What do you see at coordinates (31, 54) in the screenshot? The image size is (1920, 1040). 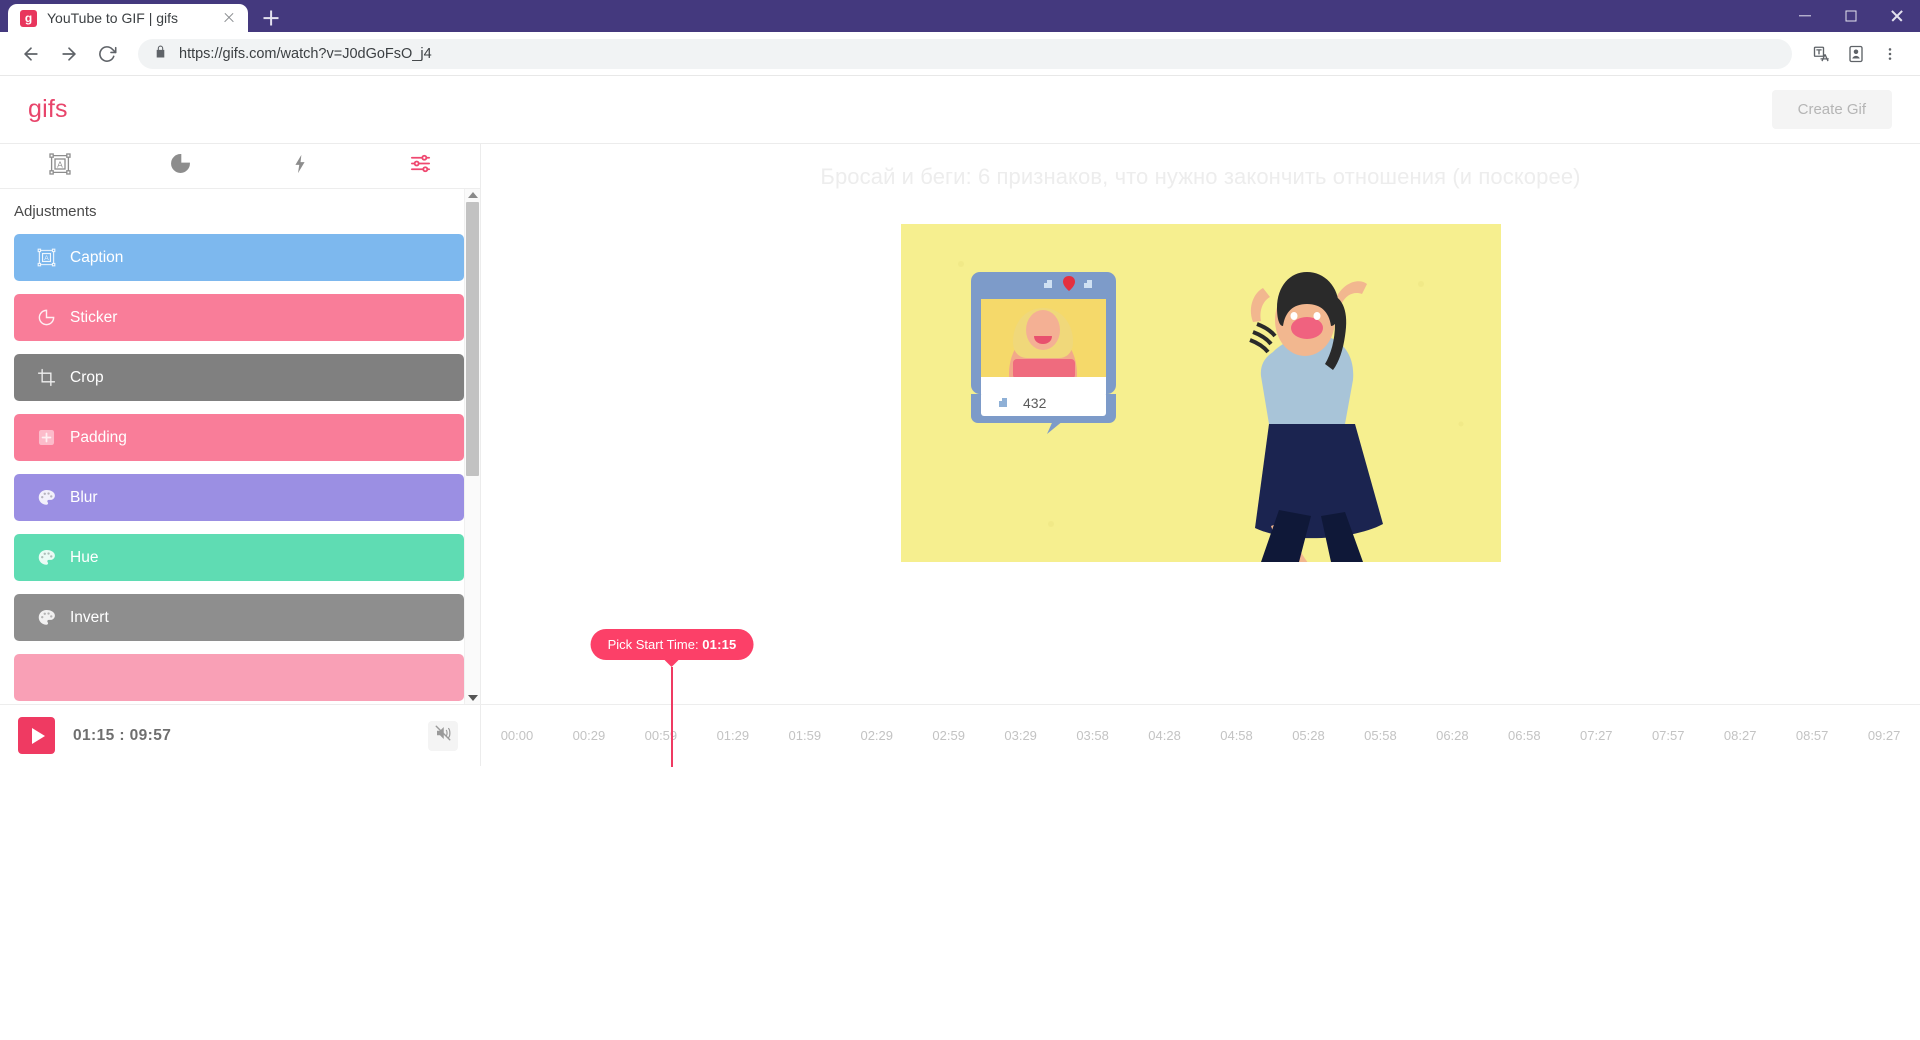 I see `back-icon` at bounding box center [31, 54].